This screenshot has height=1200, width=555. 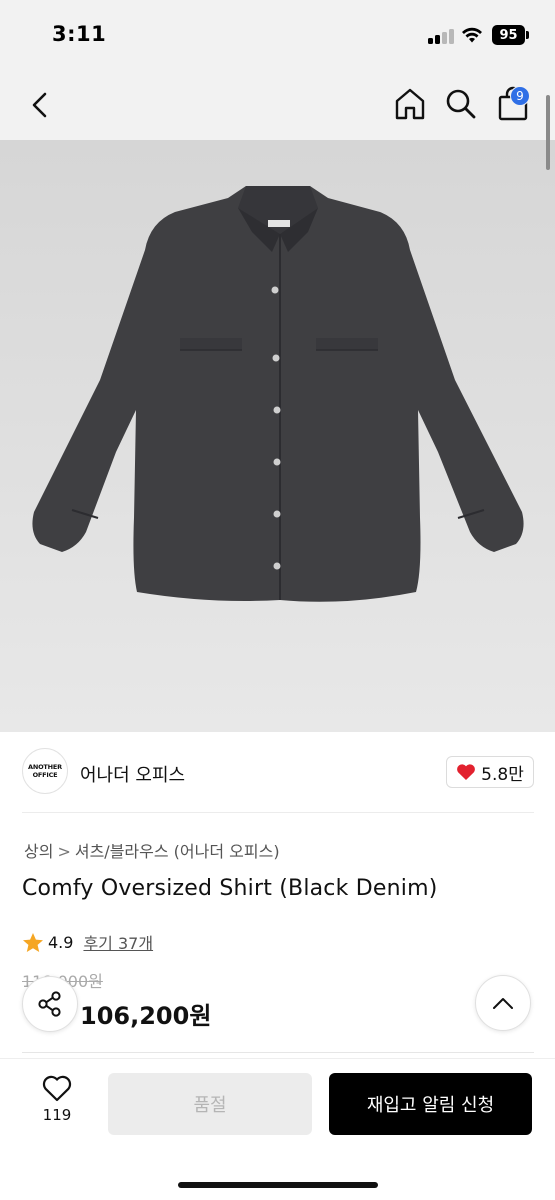 I want to click on brand-logo: ANOTHER OFFICE, so click(x=45, y=771).